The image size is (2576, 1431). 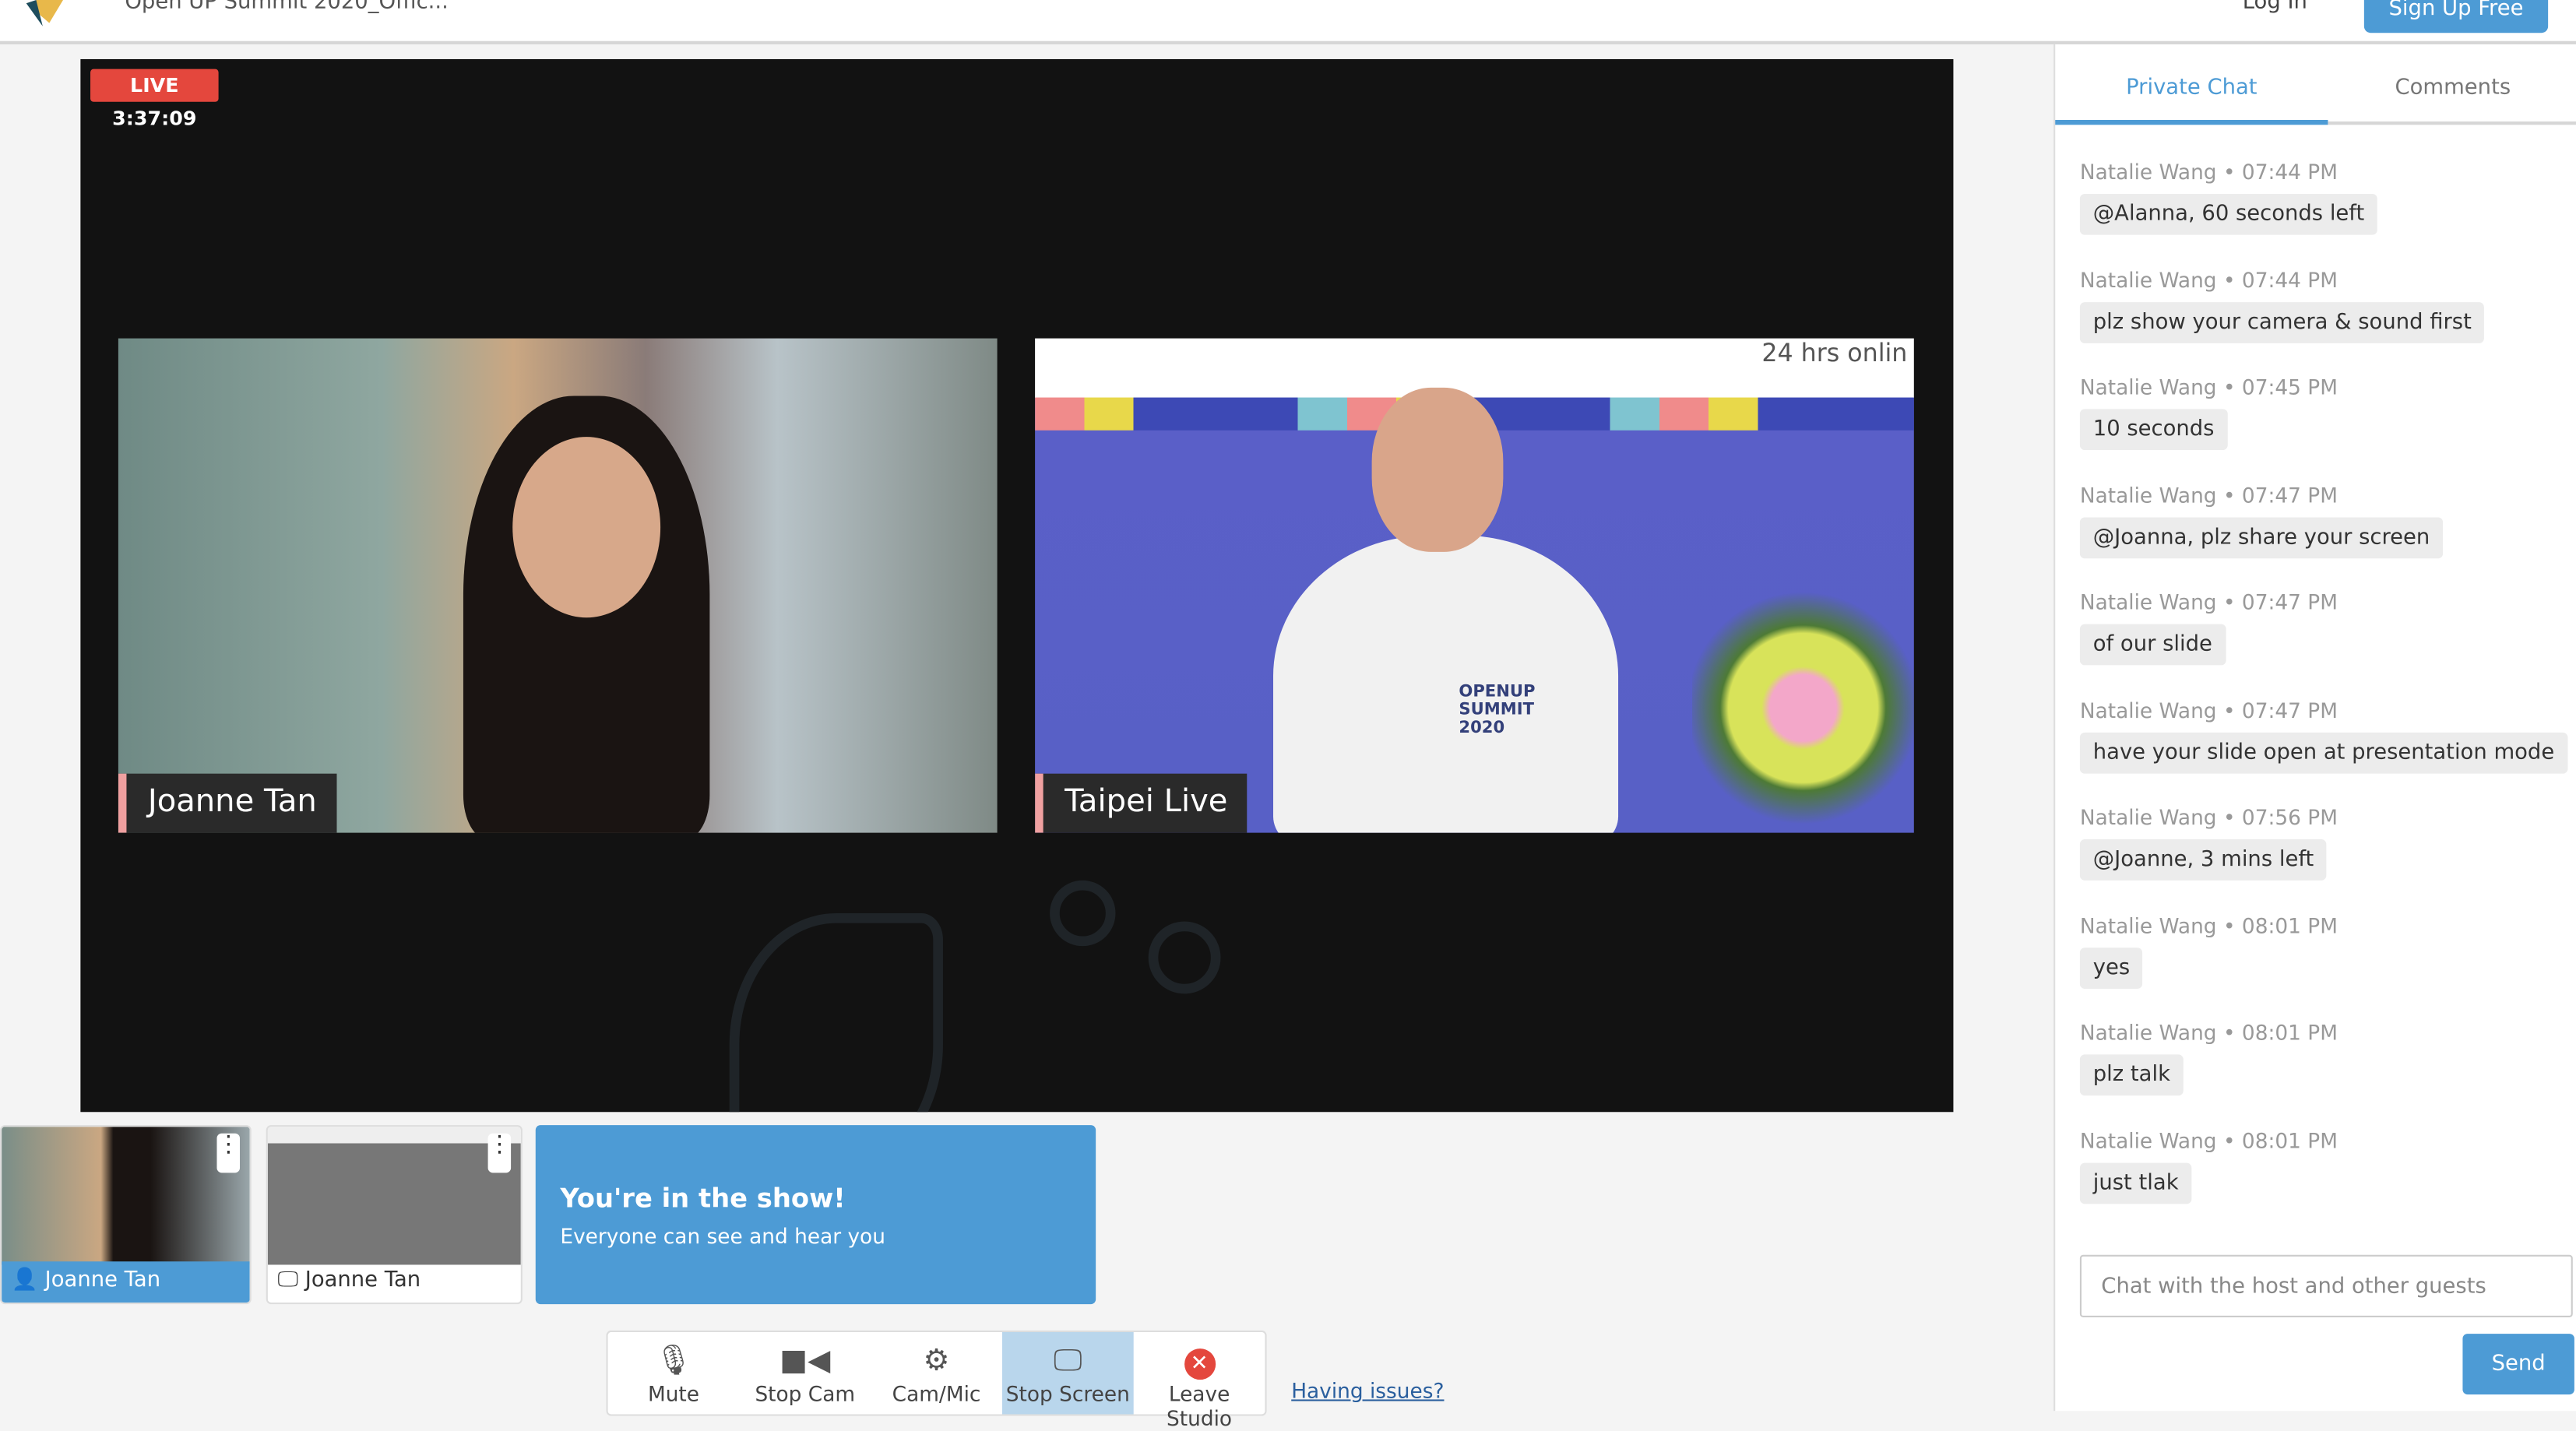 I want to click on gear-icon: ⚙, so click(x=936, y=1361).